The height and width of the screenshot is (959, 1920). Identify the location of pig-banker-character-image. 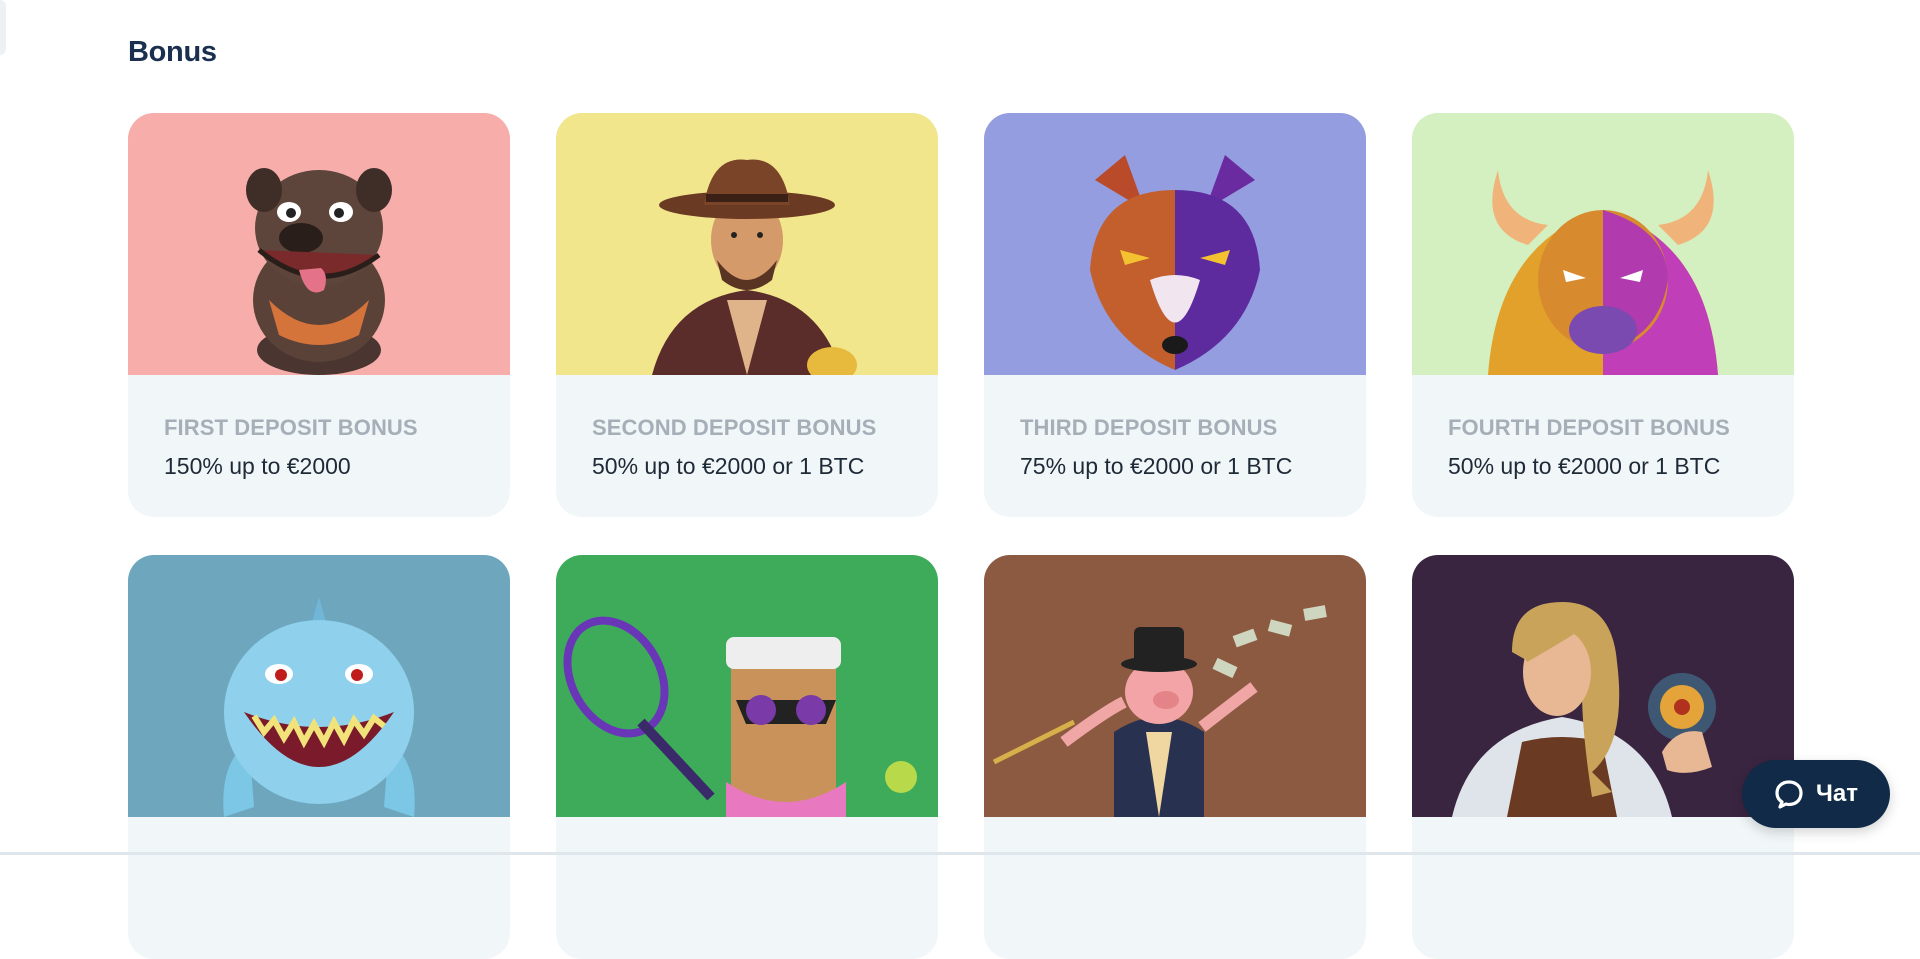
(1159, 711).